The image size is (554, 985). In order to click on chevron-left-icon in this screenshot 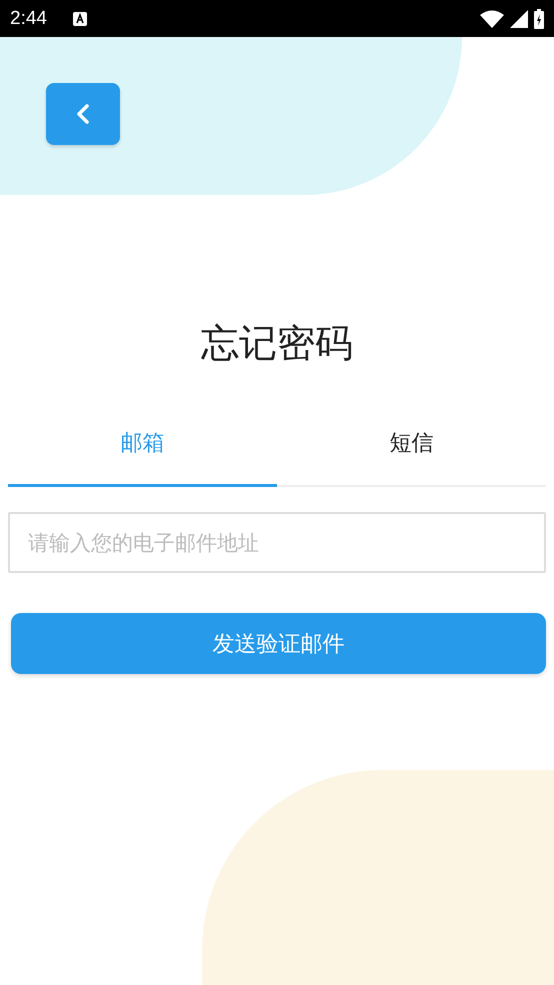, I will do `click(83, 114)`.